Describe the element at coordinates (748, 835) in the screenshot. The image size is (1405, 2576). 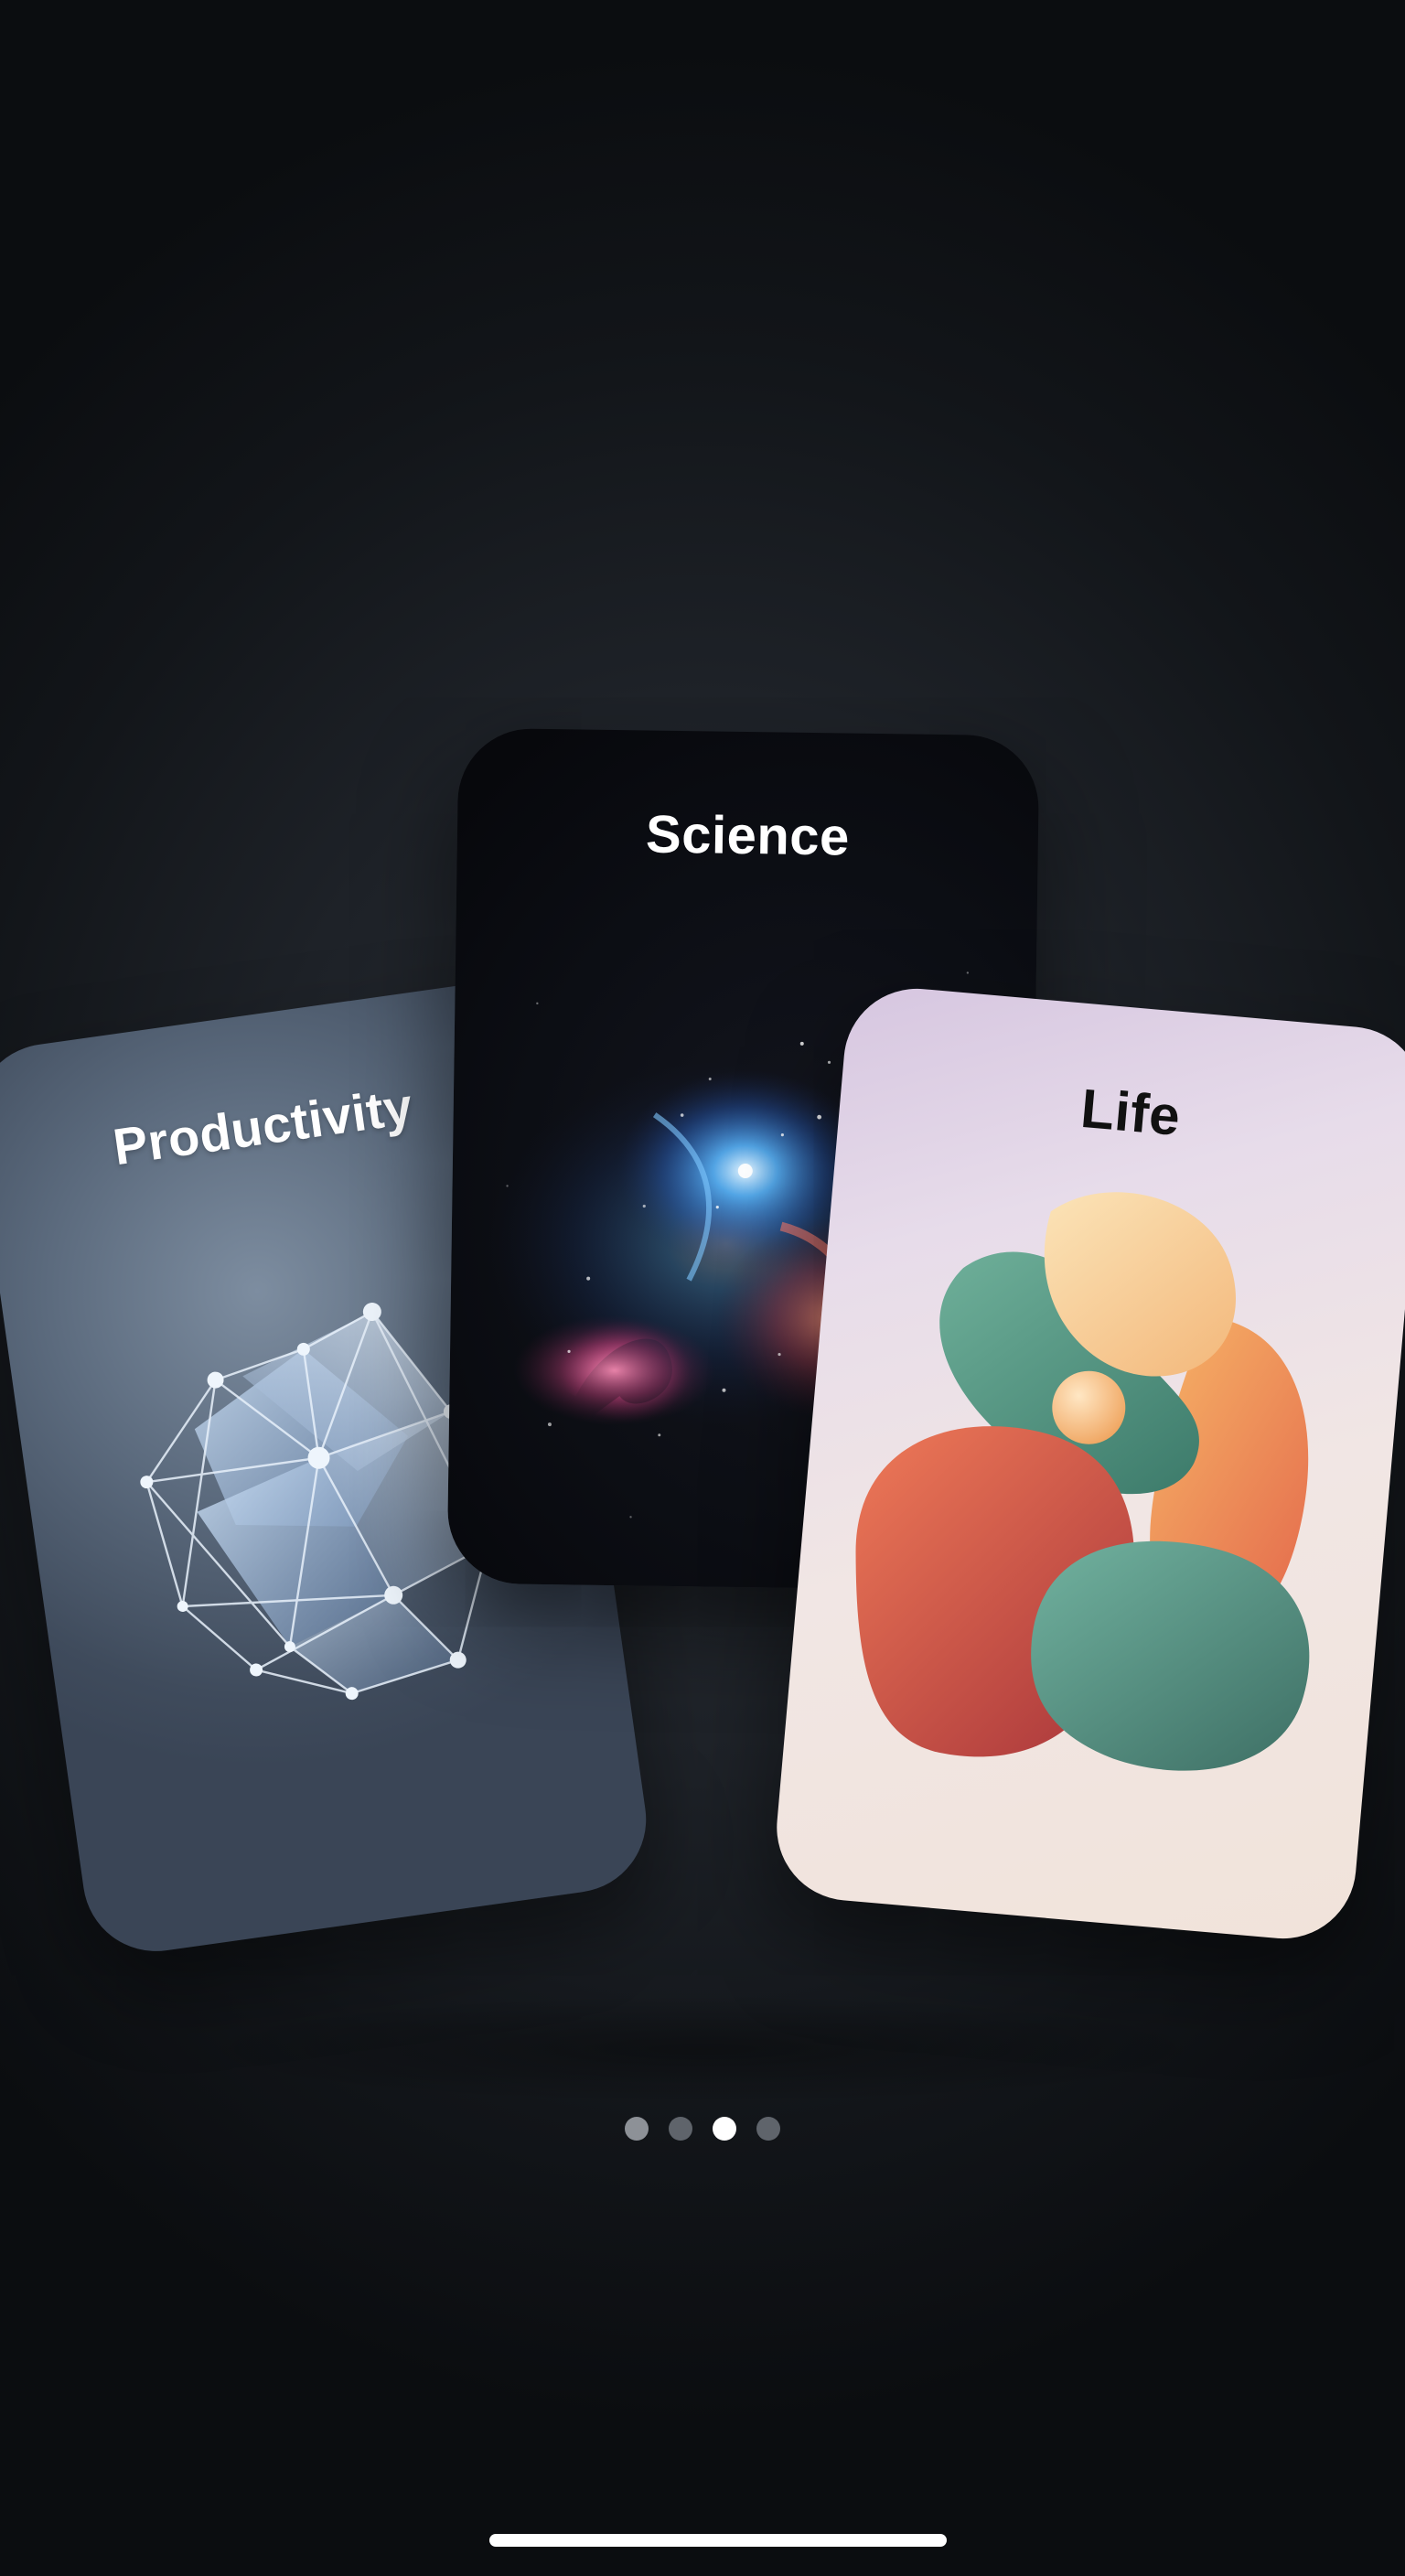
I see `card-title-science: Science` at that location.